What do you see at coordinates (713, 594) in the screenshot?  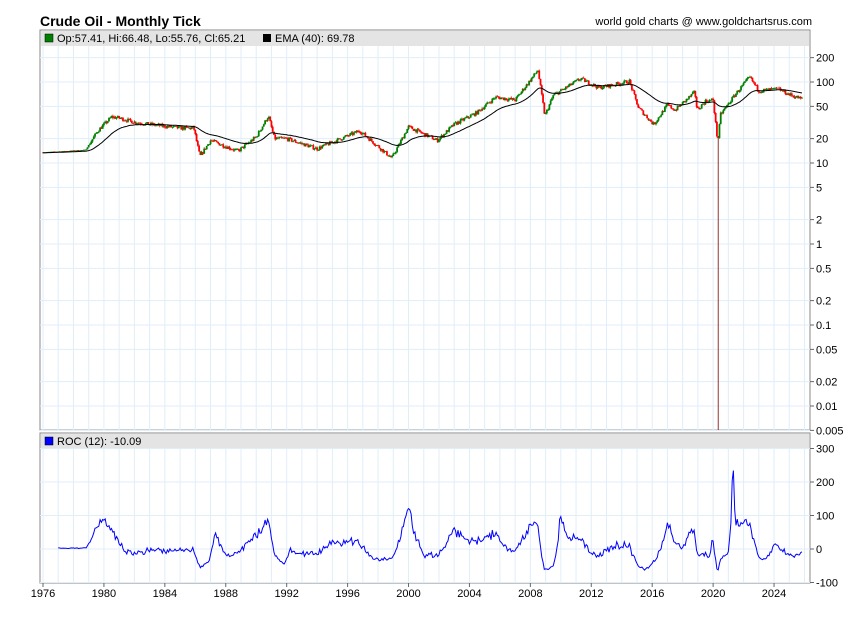 I see `x-tick-label: 2020` at bounding box center [713, 594].